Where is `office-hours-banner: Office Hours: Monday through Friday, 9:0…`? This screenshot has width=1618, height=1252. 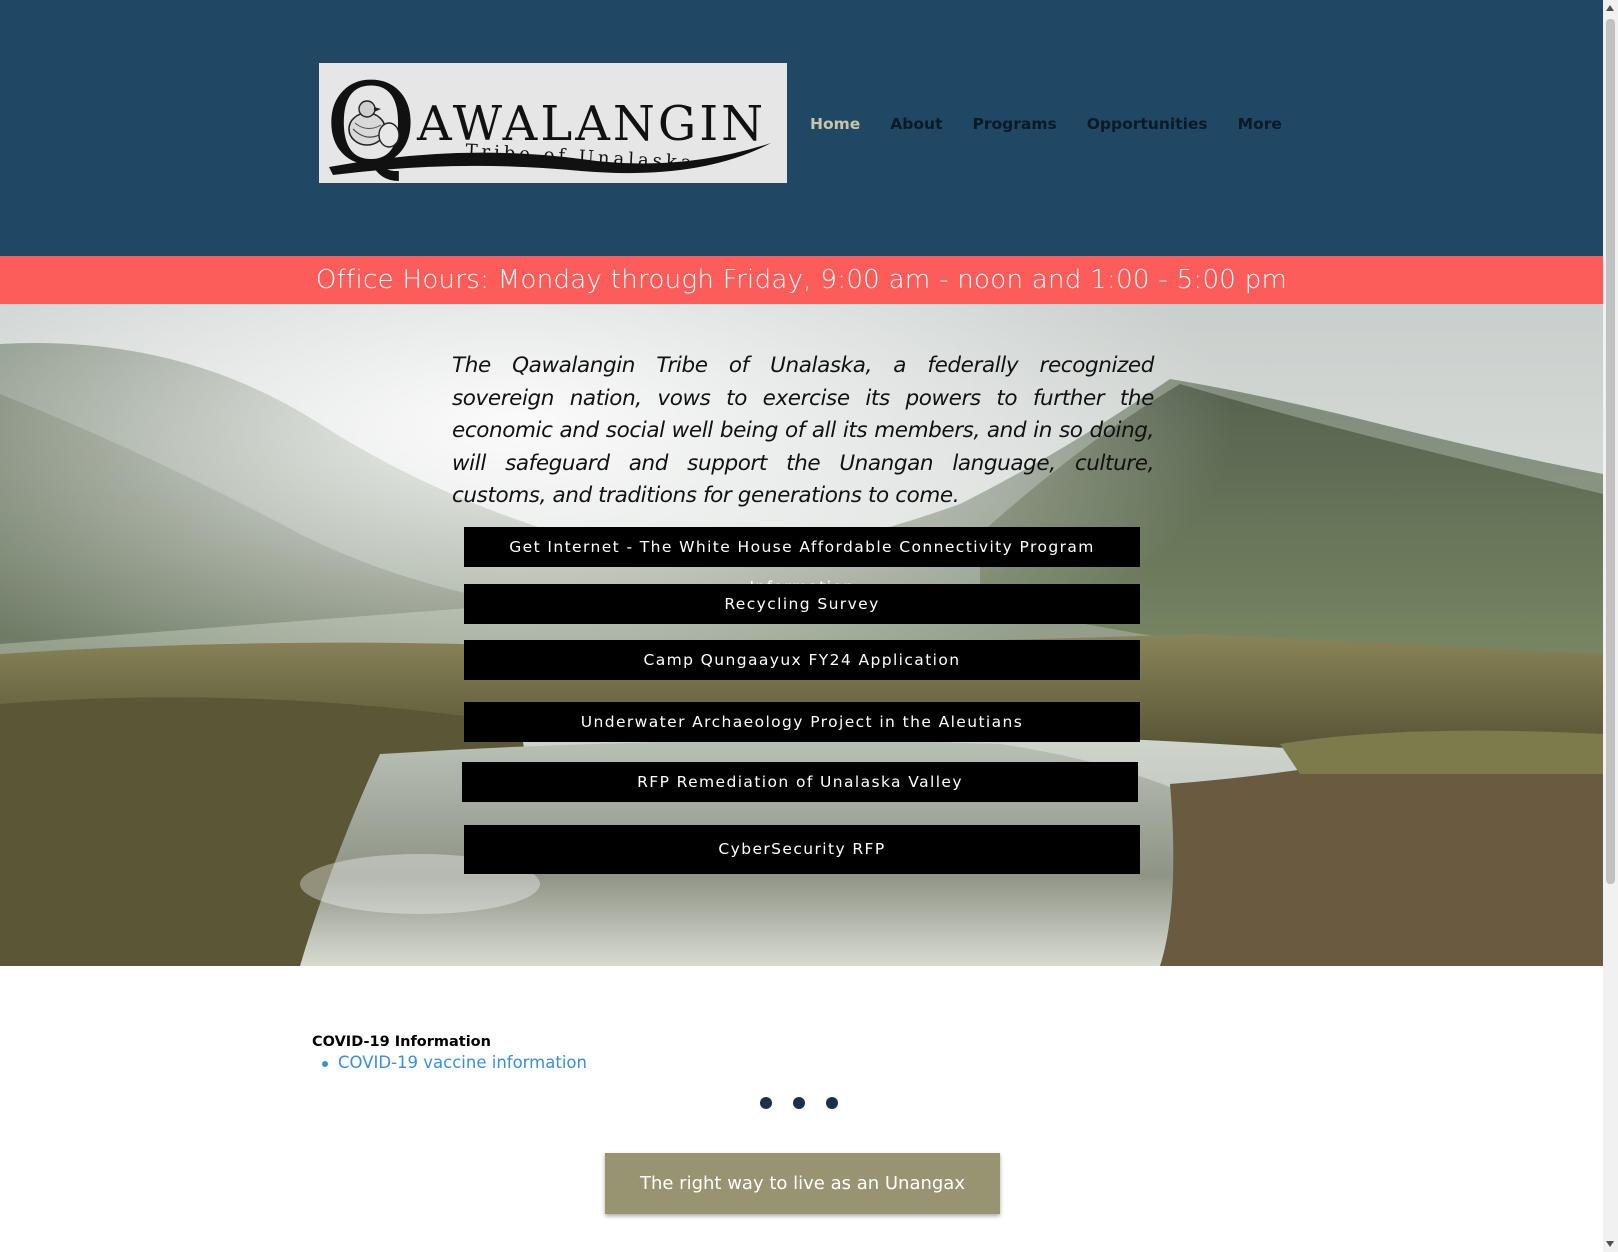 office-hours-banner: Office Hours: Monday through Friday, 9:0… is located at coordinates (801, 280).